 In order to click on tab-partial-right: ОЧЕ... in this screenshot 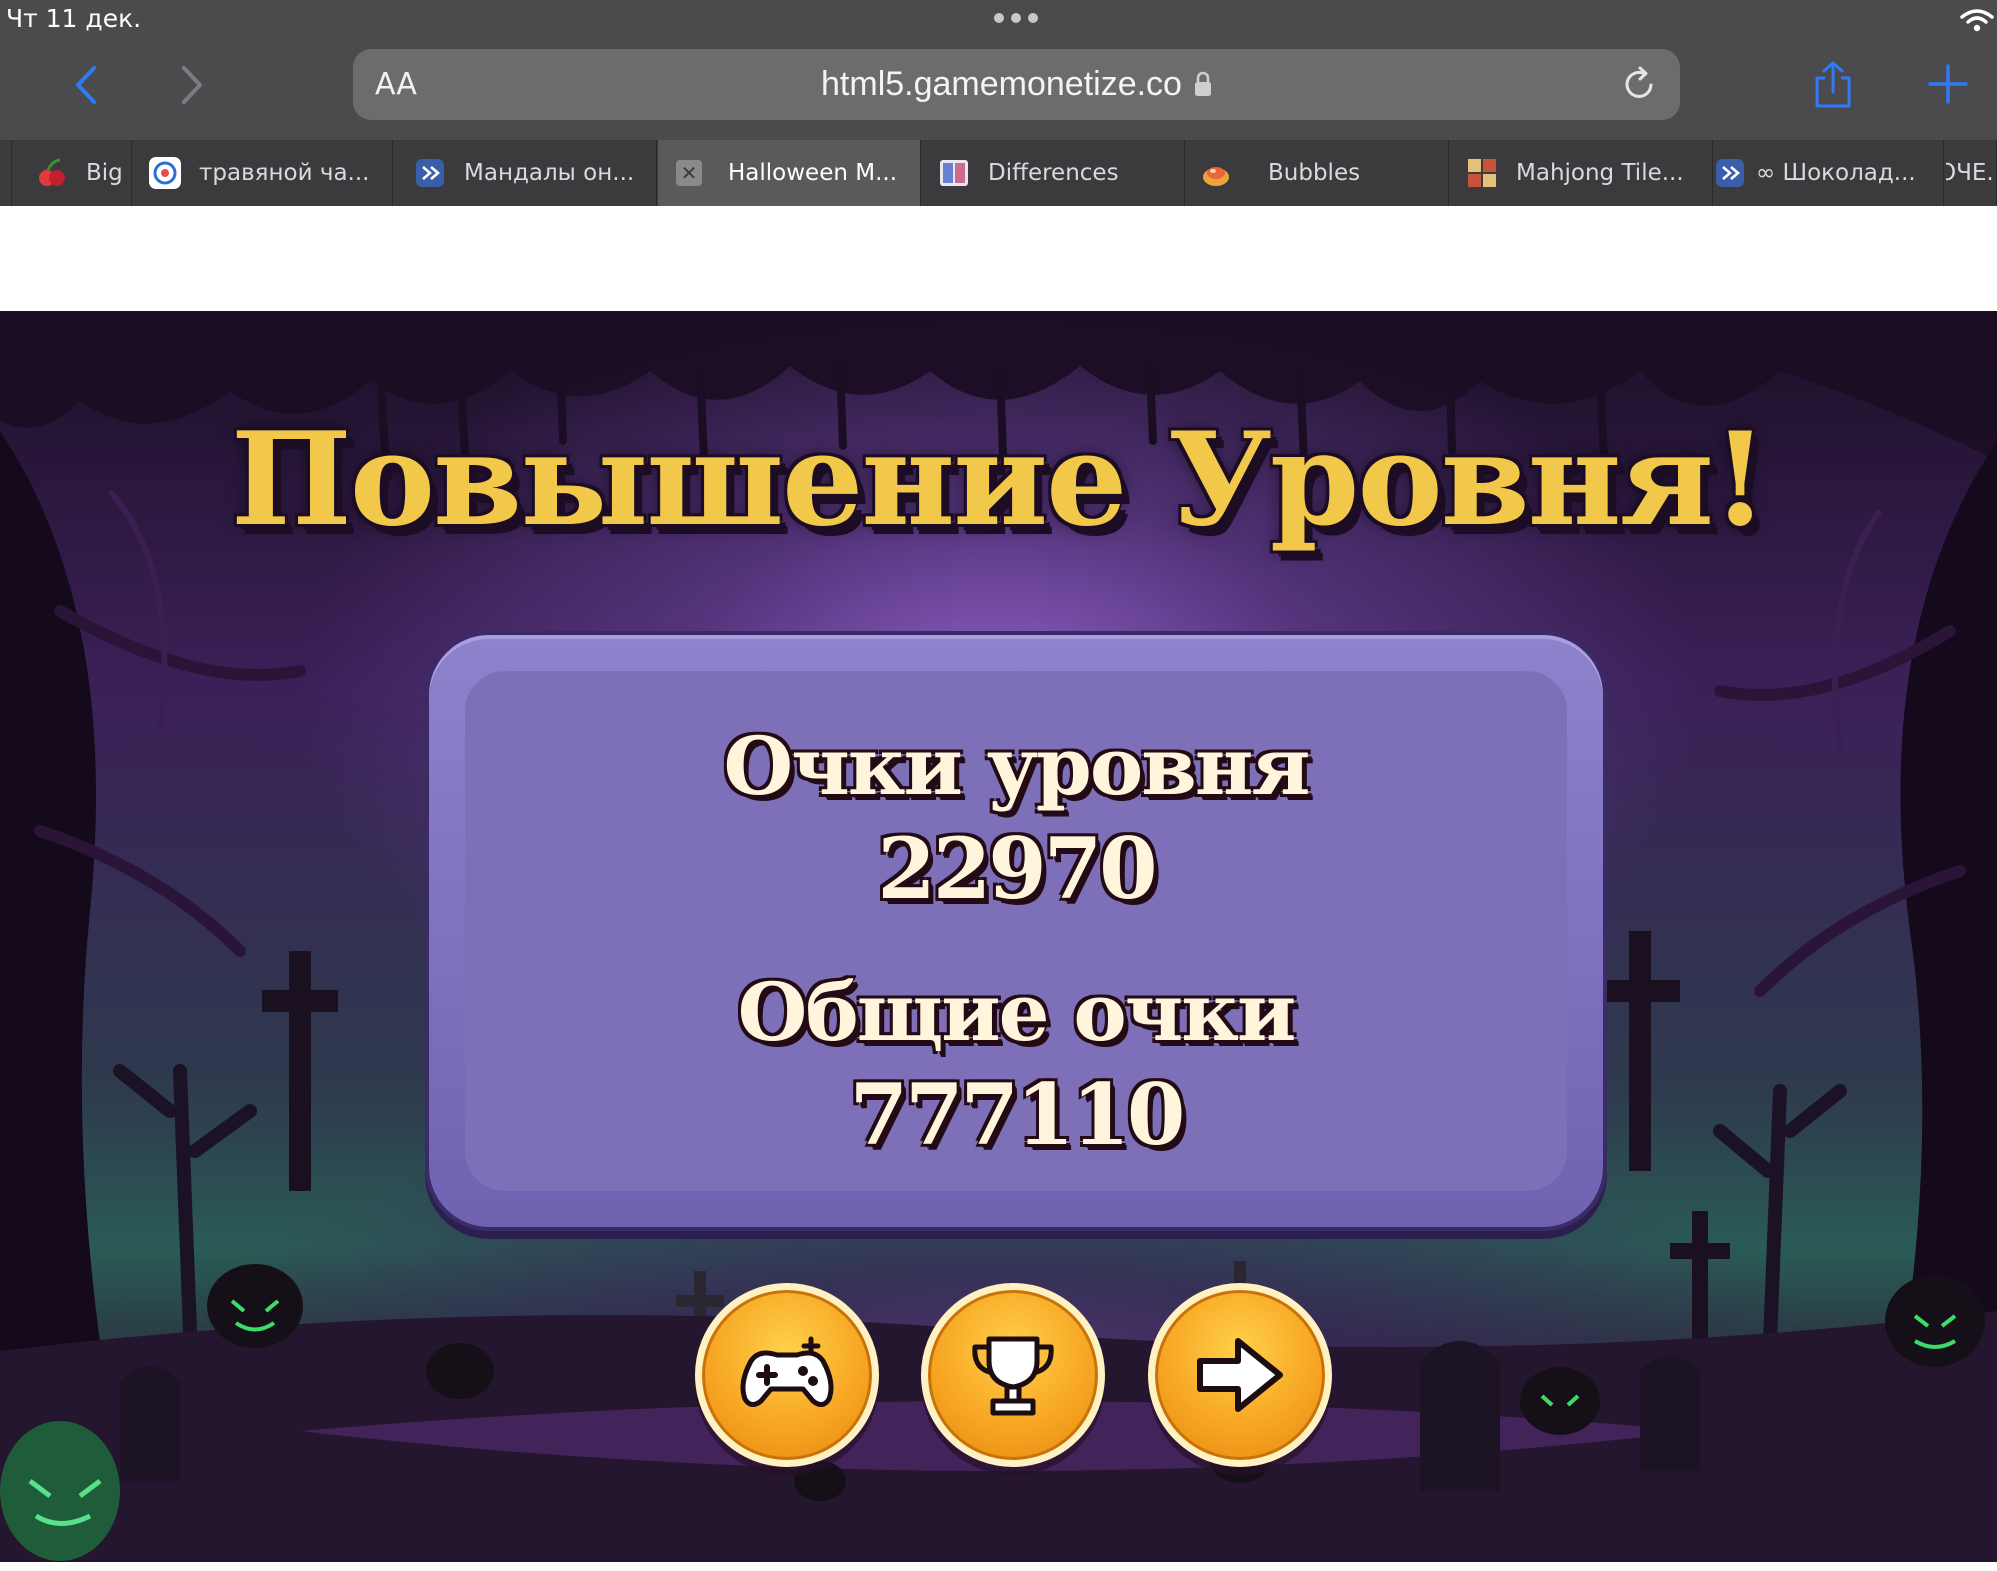, I will do `click(1971, 173)`.